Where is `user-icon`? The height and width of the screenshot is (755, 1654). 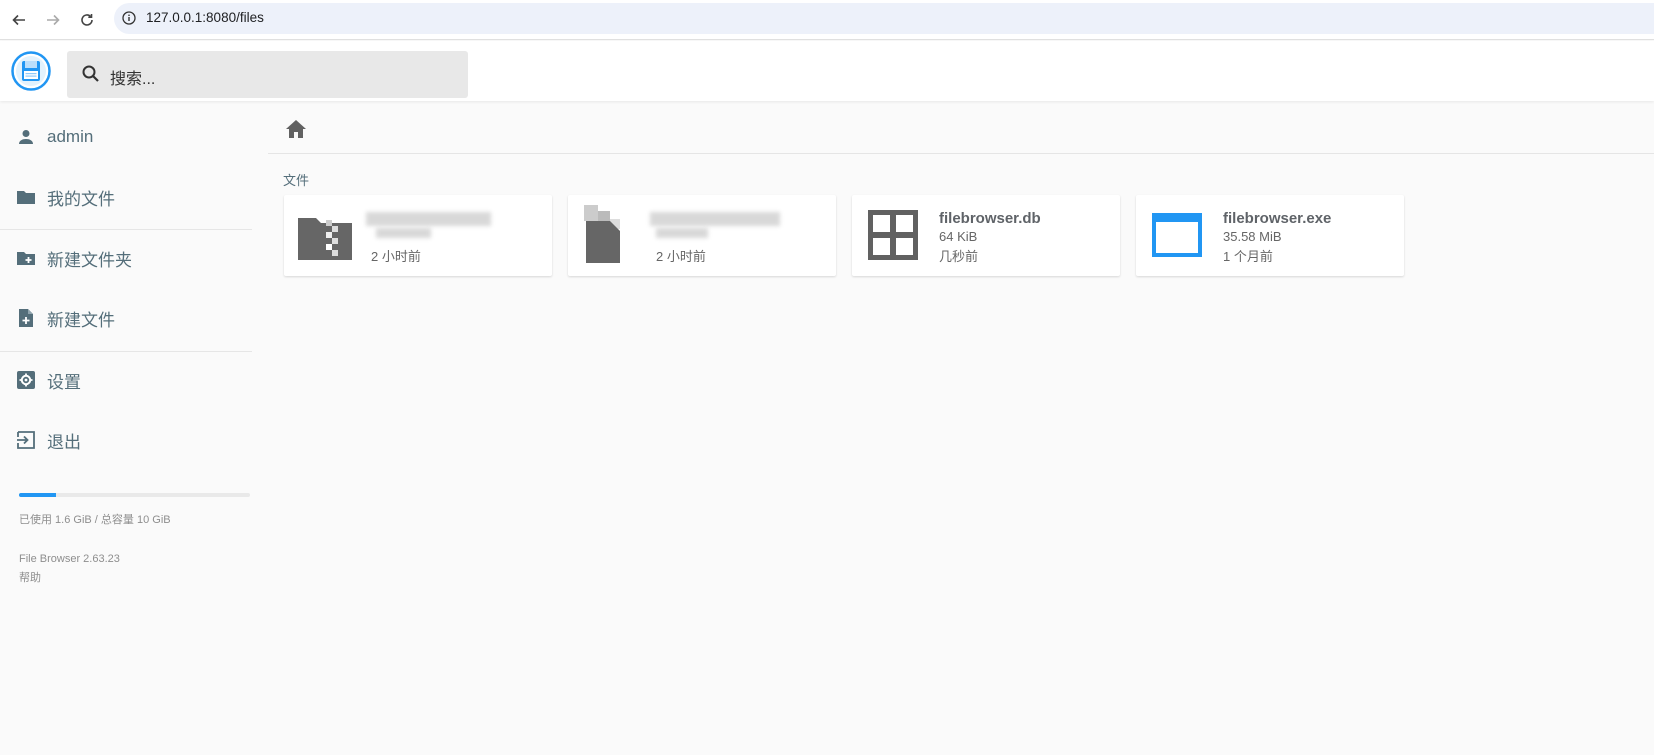
user-icon is located at coordinates (26, 137).